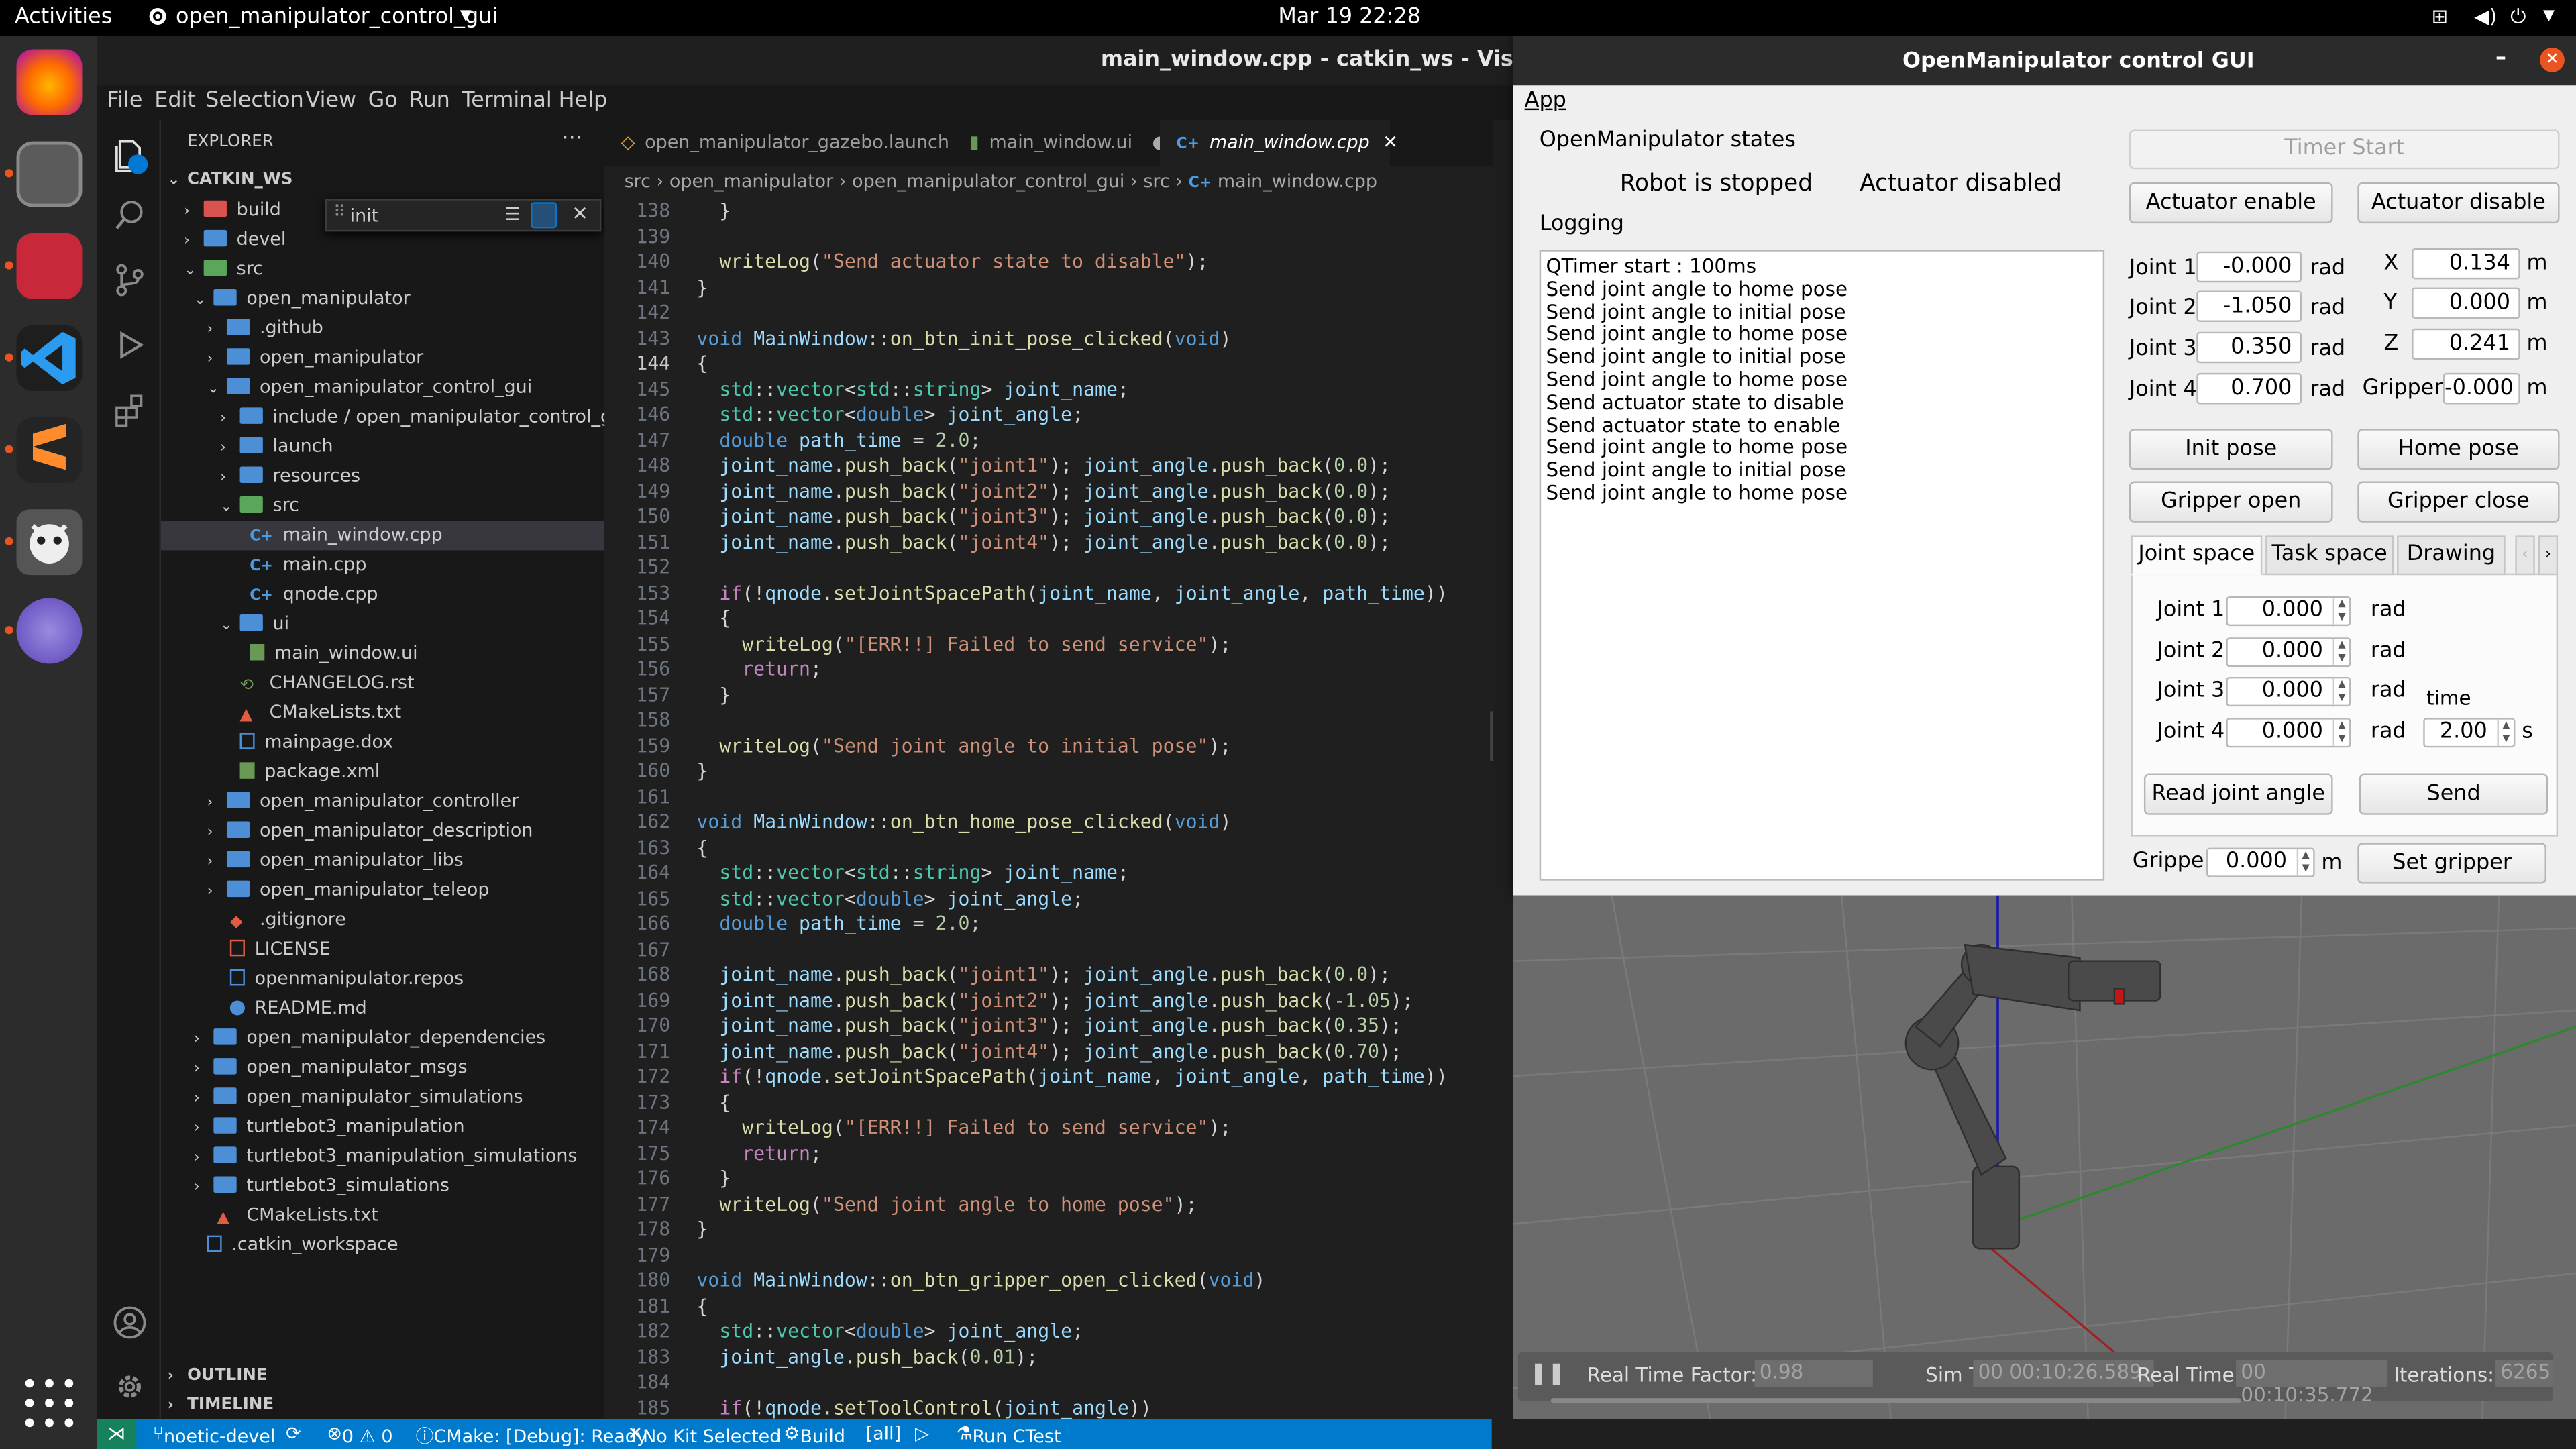 The height and width of the screenshot is (1449, 2576). What do you see at coordinates (230, 180) in the screenshot?
I see `workspace-root: ⌄ CATKIN_WS` at bounding box center [230, 180].